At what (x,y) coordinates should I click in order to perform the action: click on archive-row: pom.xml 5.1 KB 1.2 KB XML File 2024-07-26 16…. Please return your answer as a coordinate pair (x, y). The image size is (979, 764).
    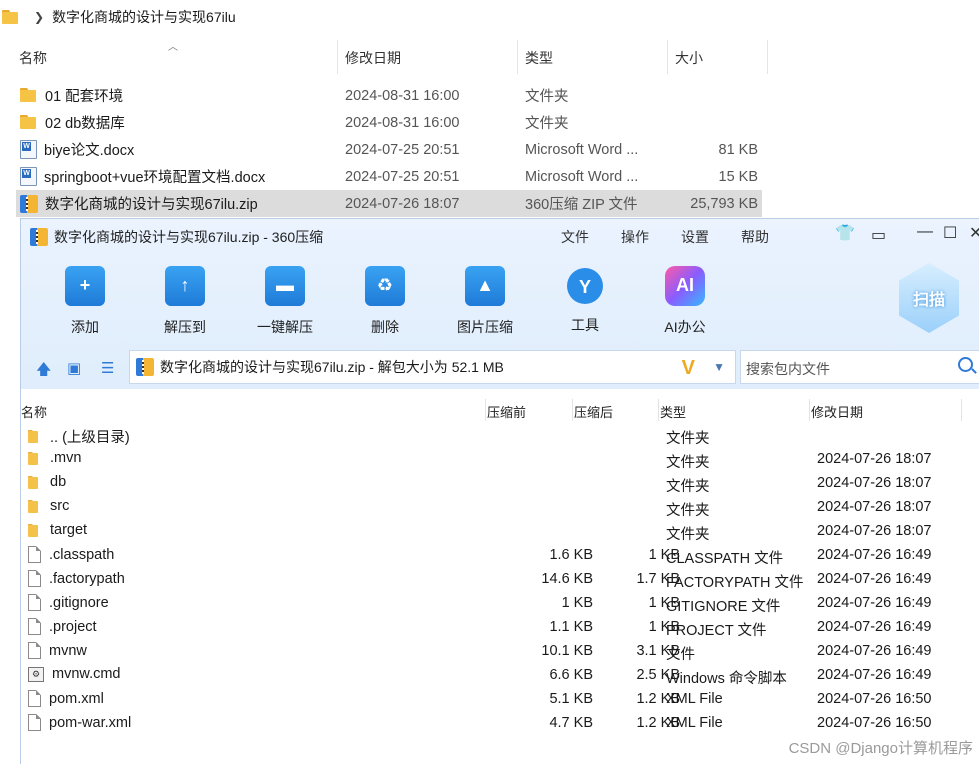
    Looking at the image, I should click on (491, 700).